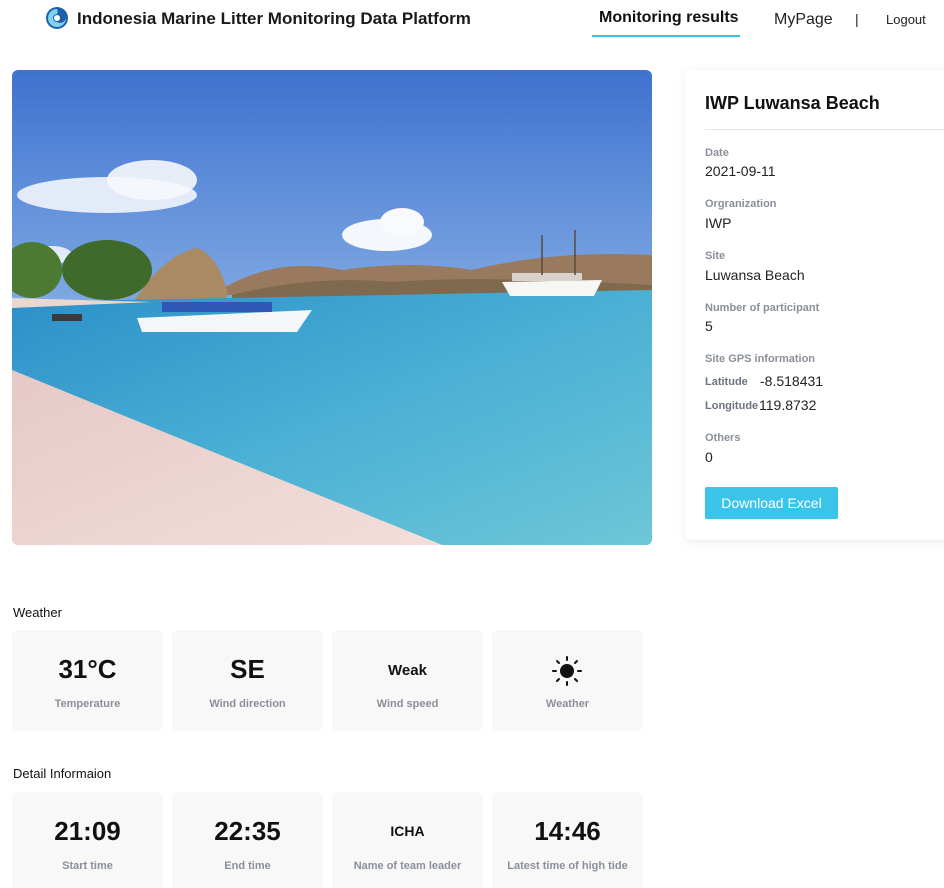 Image resolution: width=944 pixels, height=888 pixels. What do you see at coordinates (57, 18) in the screenshot?
I see `logo-icon` at bounding box center [57, 18].